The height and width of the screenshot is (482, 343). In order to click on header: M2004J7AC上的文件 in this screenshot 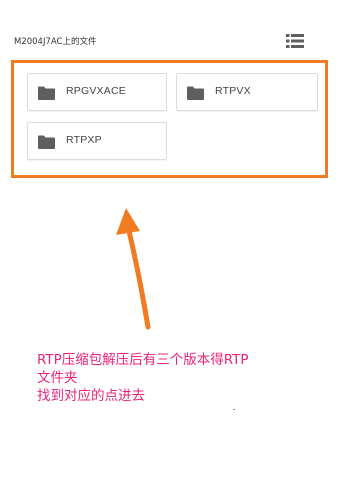, I will do `click(171, 30)`.